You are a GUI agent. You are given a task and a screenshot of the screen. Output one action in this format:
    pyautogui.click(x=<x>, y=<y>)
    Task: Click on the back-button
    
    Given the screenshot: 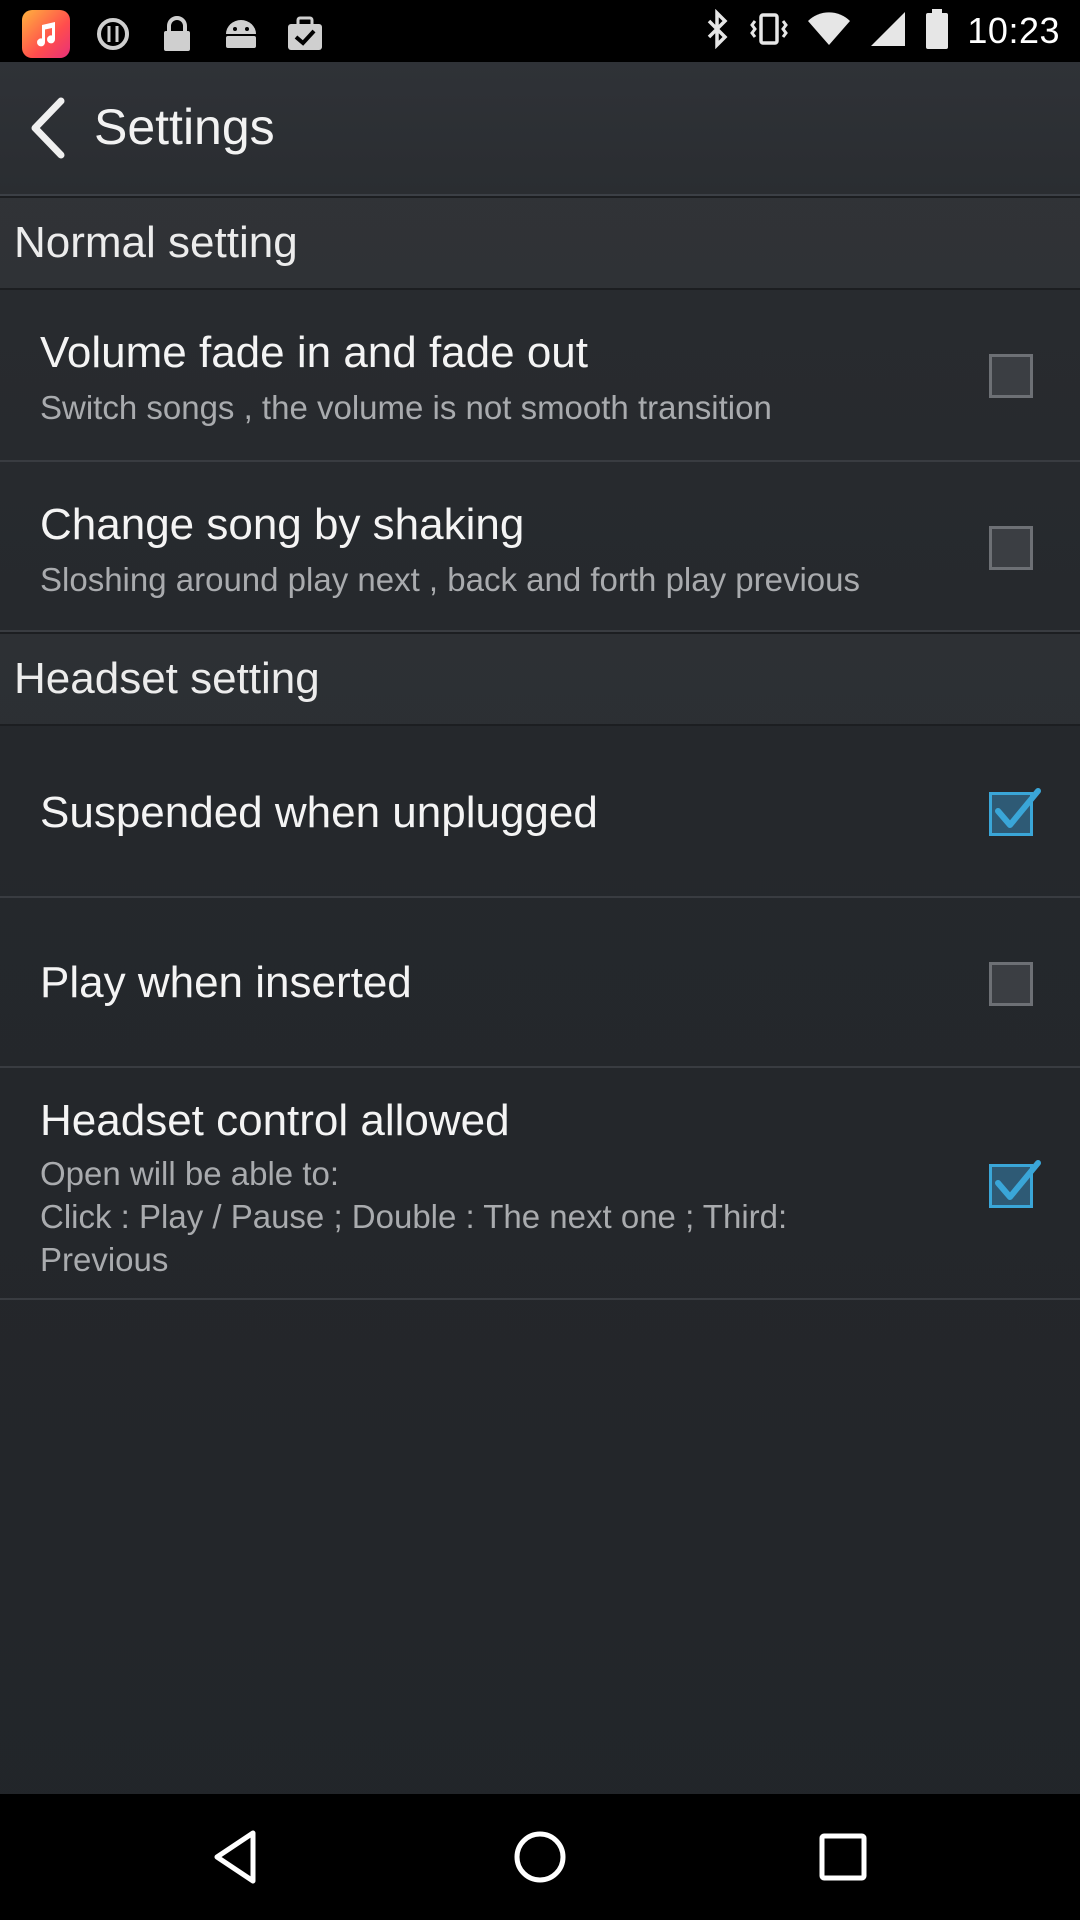 What is the action you would take?
    pyautogui.click(x=47, y=128)
    